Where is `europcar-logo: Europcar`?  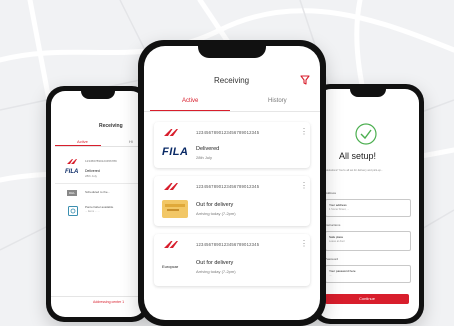 europcar-logo: Europcar is located at coordinates (170, 266).